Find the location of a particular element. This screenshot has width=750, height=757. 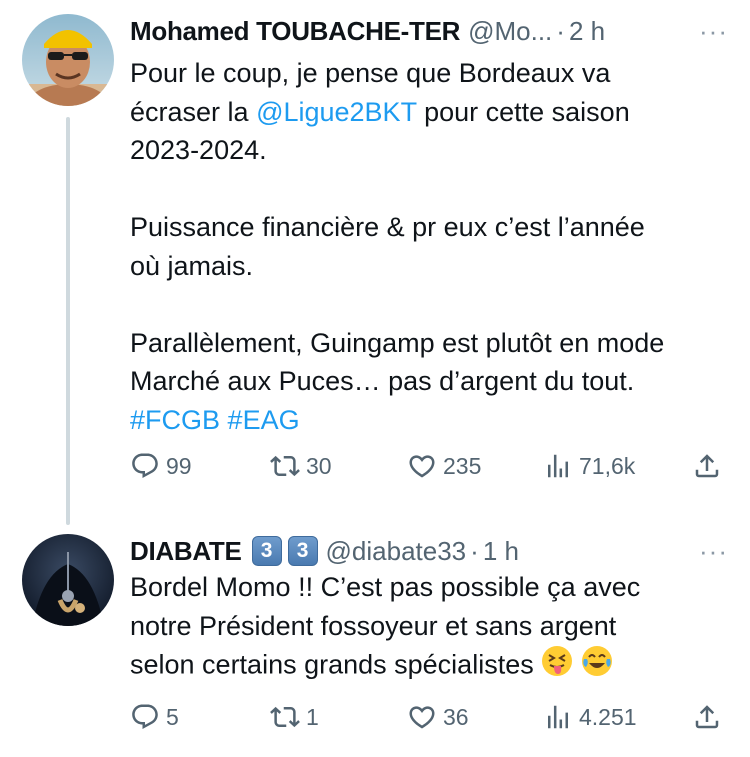

text-line: notre Président fossoyeur et sans argent is located at coordinates (373, 625).